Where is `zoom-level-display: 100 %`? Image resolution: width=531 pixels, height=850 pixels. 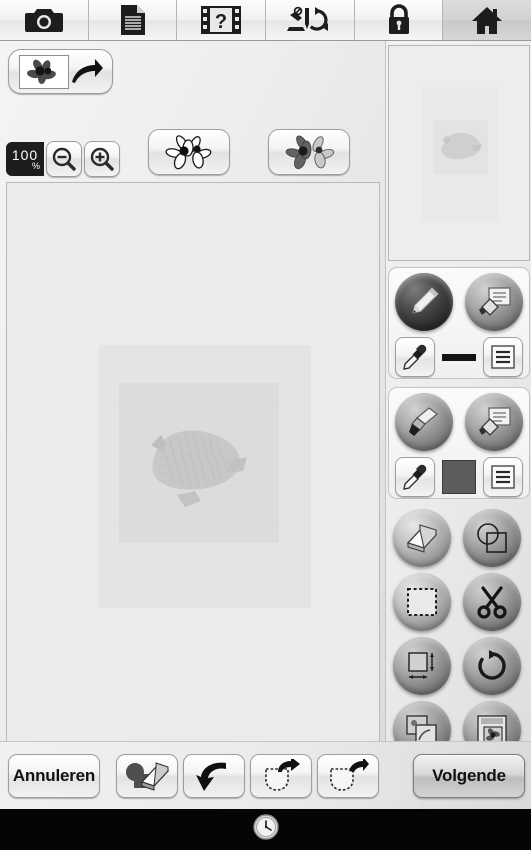 zoom-level-display: 100 % is located at coordinates (25, 159).